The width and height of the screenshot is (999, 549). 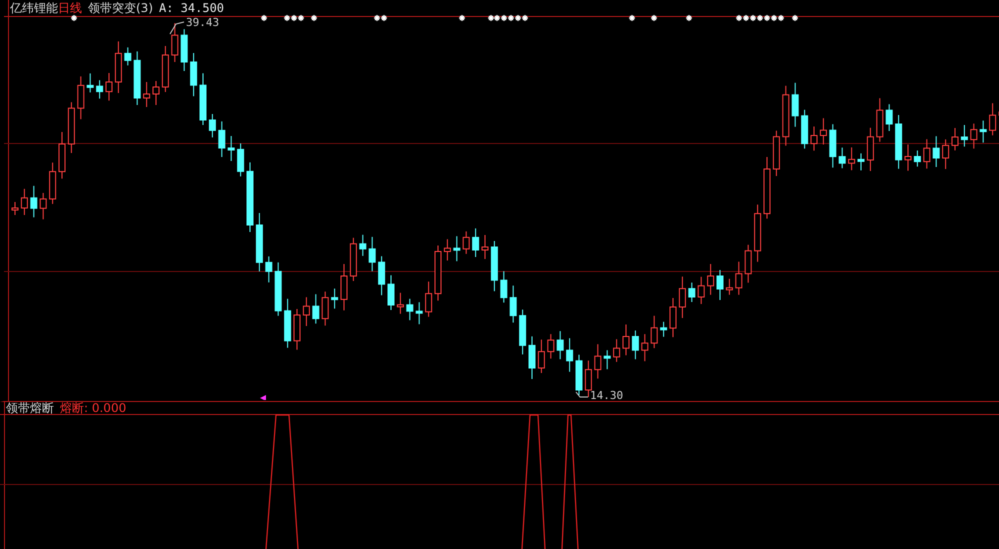 What do you see at coordinates (30, 408) in the screenshot?
I see `lower-indicator-name: 领带熔断` at bounding box center [30, 408].